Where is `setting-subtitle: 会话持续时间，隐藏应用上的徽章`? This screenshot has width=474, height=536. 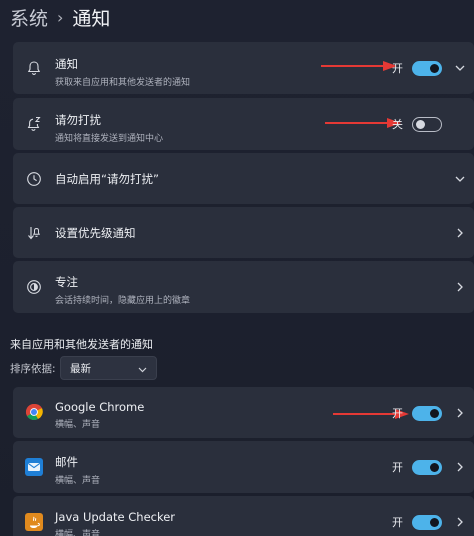 setting-subtitle: 会话持续时间，隐藏应用上的徽章 is located at coordinates (123, 301).